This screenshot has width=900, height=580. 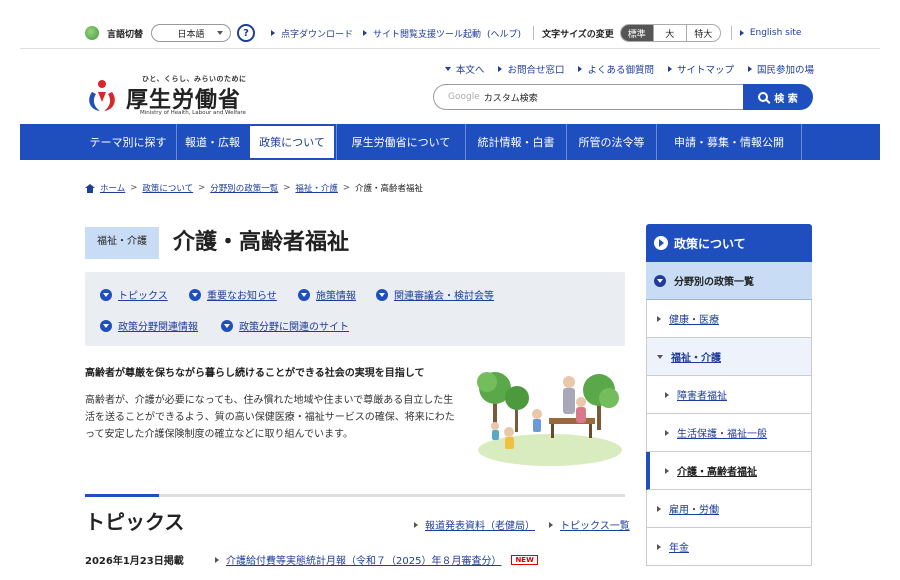 I want to click on sitemap-label: サイトマップ, so click(x=705, y=70).